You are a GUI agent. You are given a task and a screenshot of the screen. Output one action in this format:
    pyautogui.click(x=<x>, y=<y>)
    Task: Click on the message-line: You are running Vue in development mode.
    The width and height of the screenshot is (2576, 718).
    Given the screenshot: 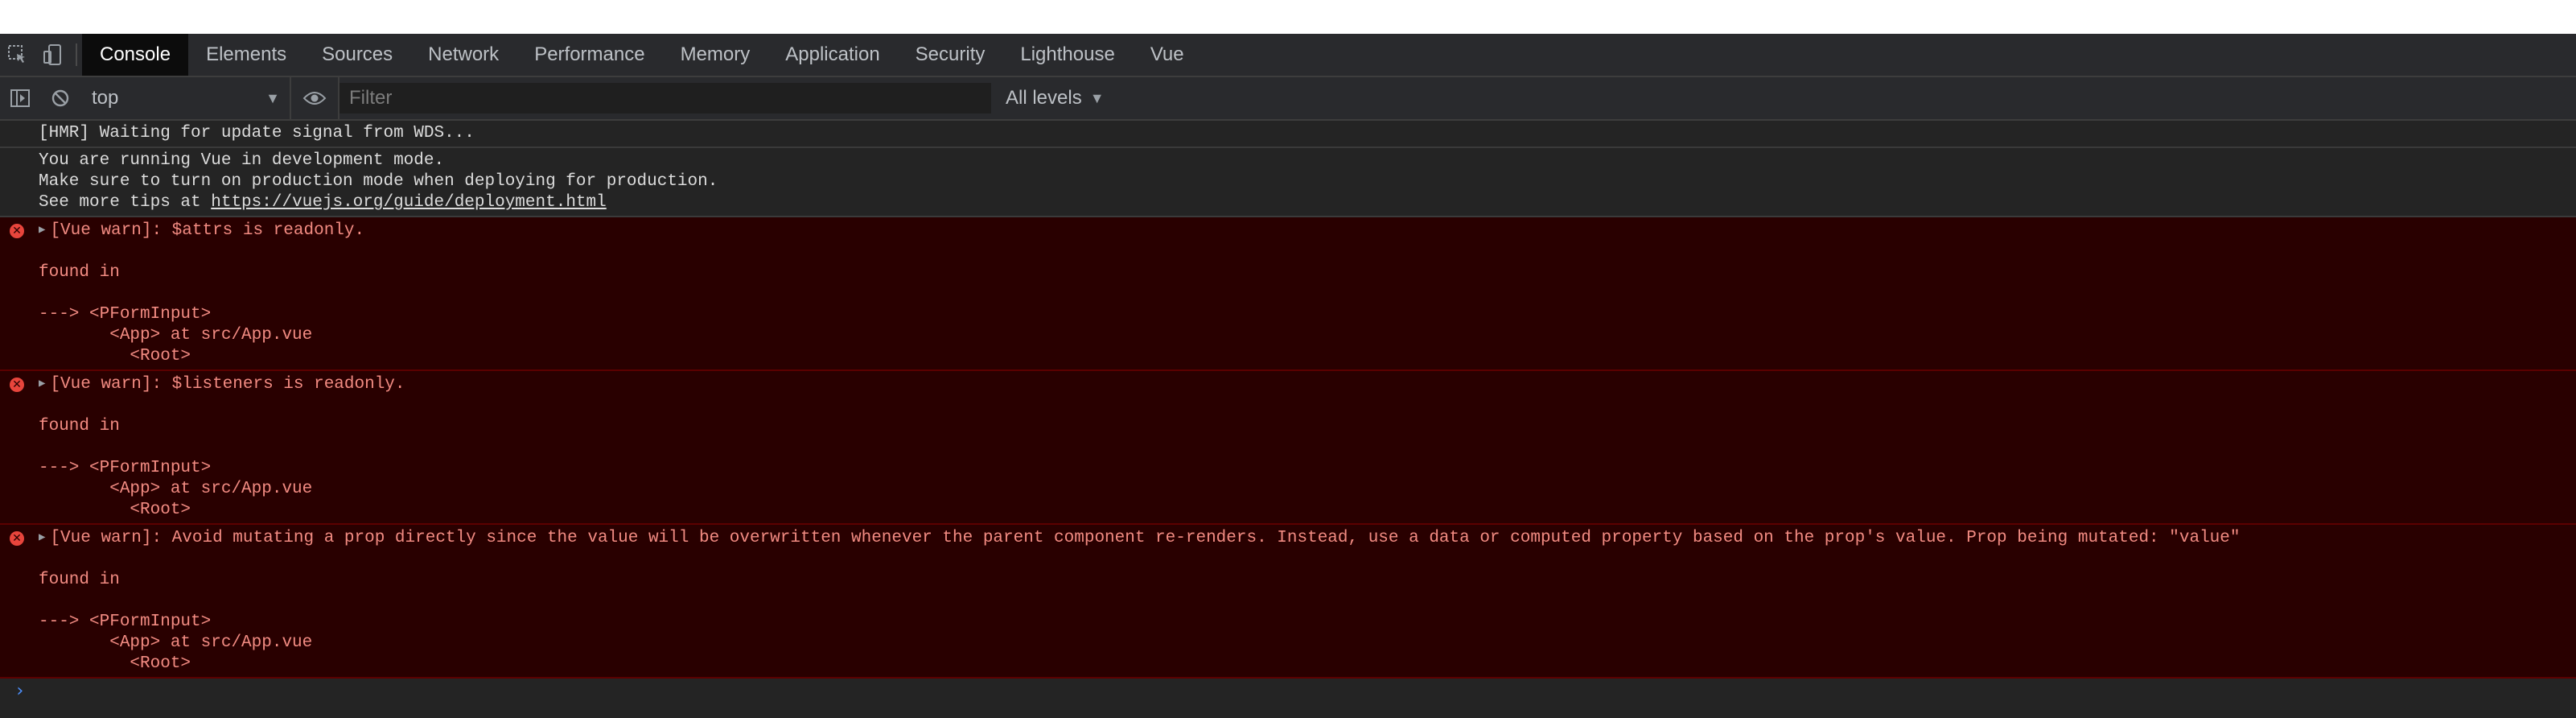 What is the action you would take?
    pyautogui.click(x=242, y=160)
    